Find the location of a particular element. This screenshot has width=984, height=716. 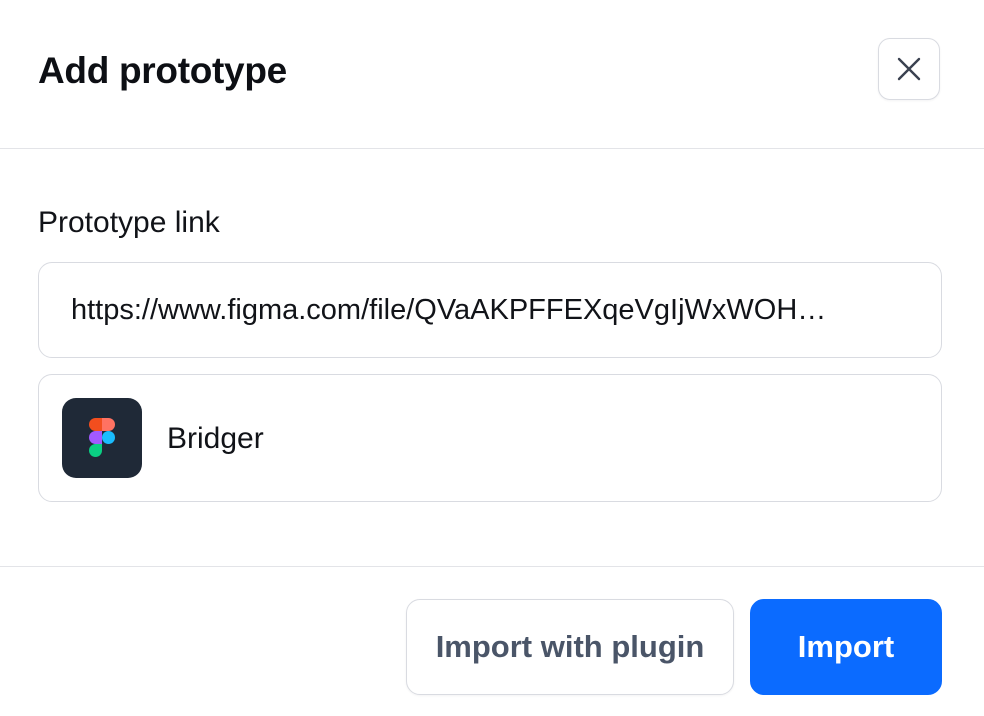

import-button: Import is located at coordinates (846, 647).